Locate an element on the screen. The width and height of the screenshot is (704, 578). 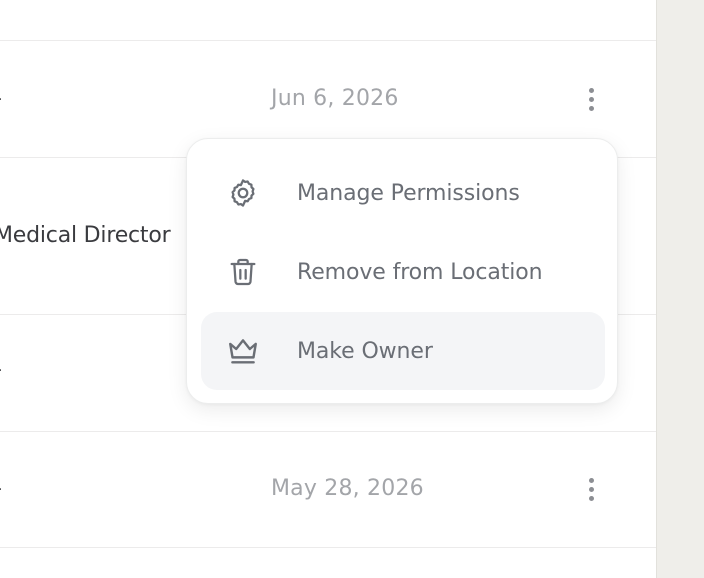
role-cell: Medical Director is located at coordinates (85, 235).